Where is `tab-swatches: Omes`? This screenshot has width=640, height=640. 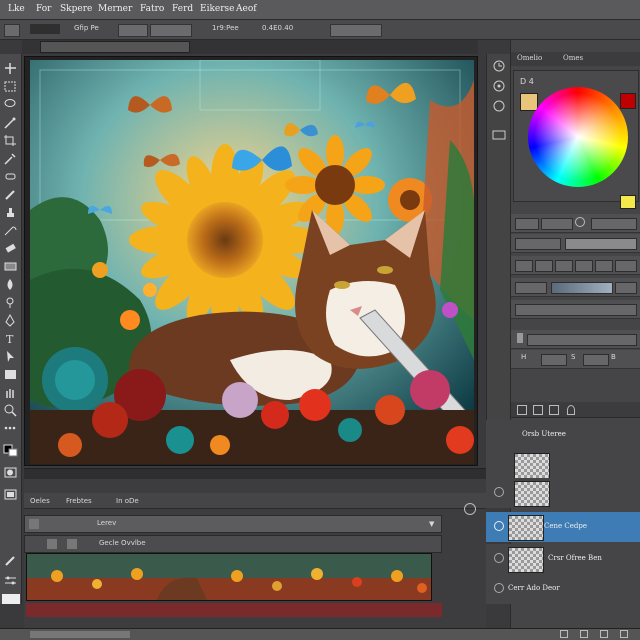 tab-swatches: Omes is located at coordinates (573, 58).